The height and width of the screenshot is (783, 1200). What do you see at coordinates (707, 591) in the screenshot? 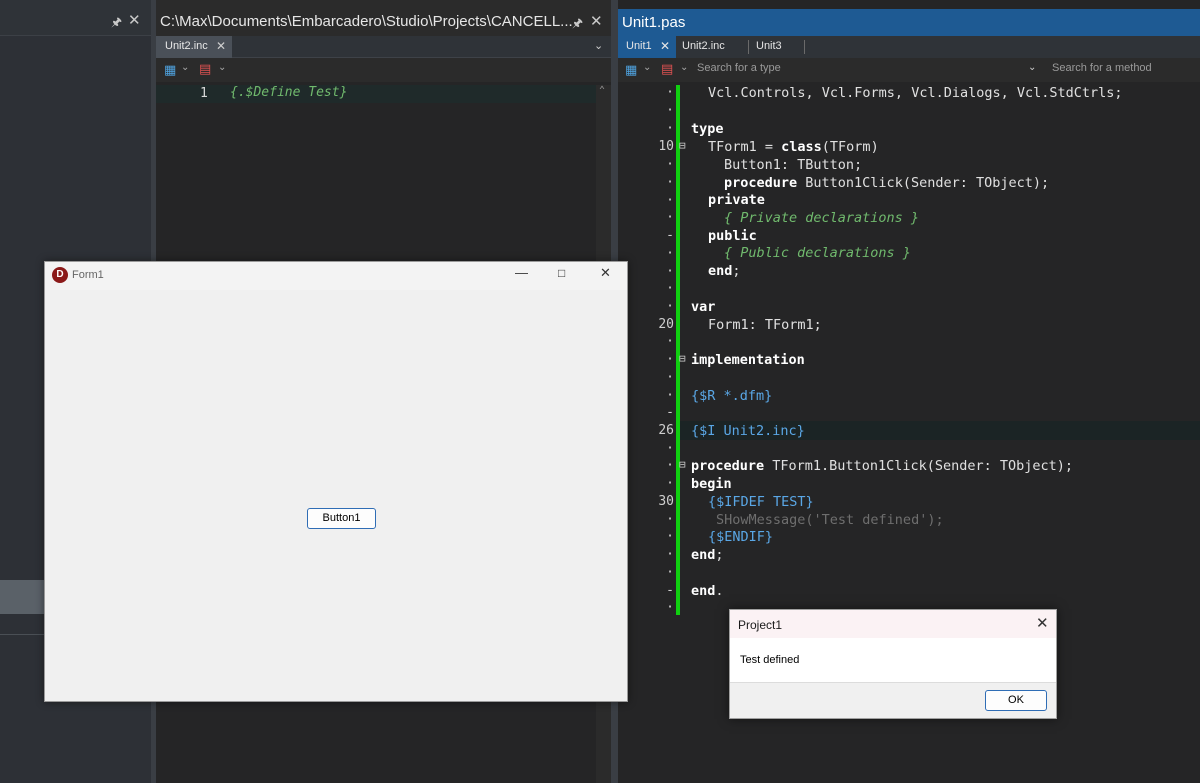
I see `code-line: end.` at bounding box center [707, 591].